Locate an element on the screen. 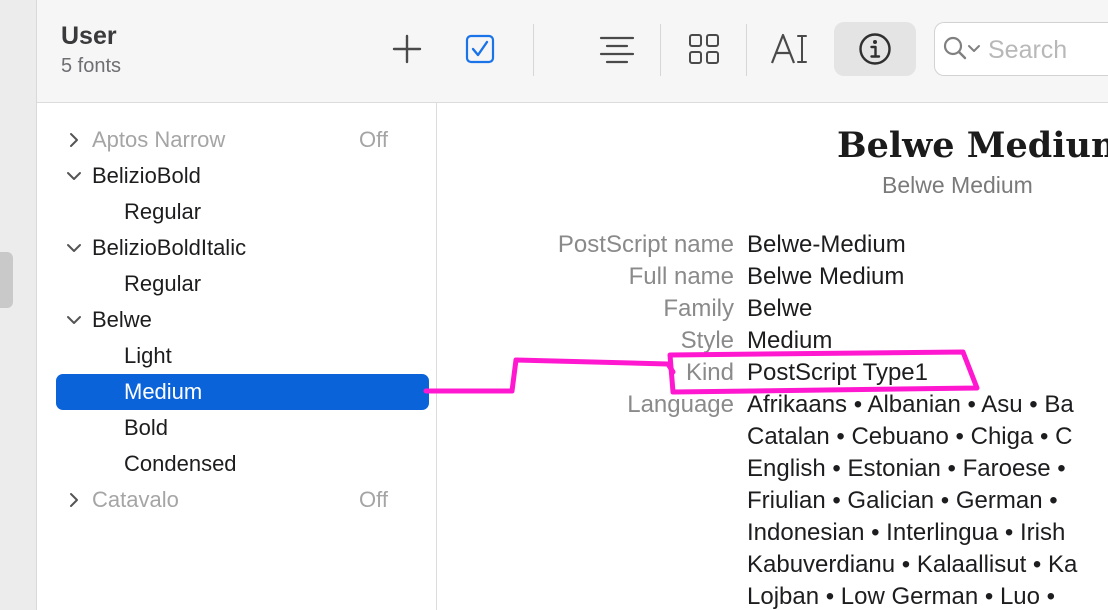  preview-lines-button is located at coordinates (617, 49).